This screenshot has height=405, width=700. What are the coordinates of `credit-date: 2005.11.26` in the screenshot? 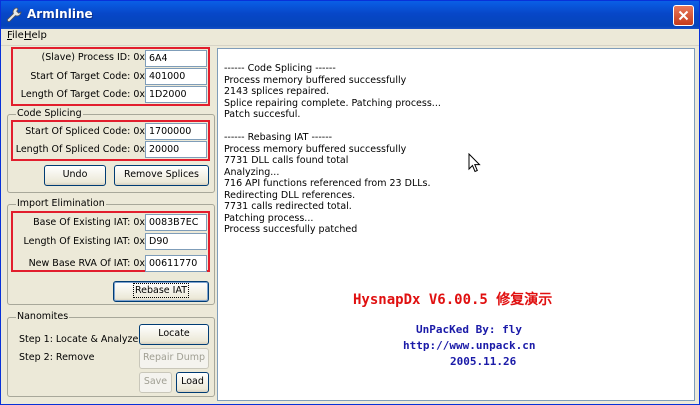 It's located at (483, 361).